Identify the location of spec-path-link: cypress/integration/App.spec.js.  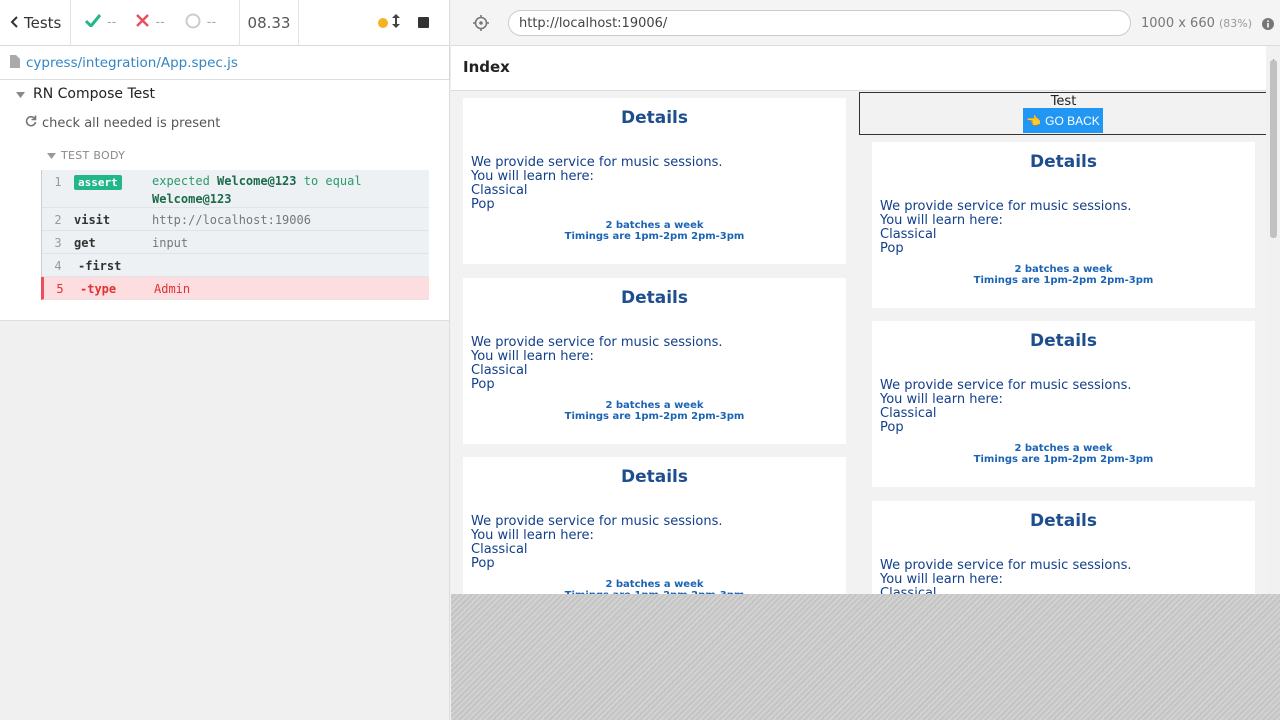
(132, 63).